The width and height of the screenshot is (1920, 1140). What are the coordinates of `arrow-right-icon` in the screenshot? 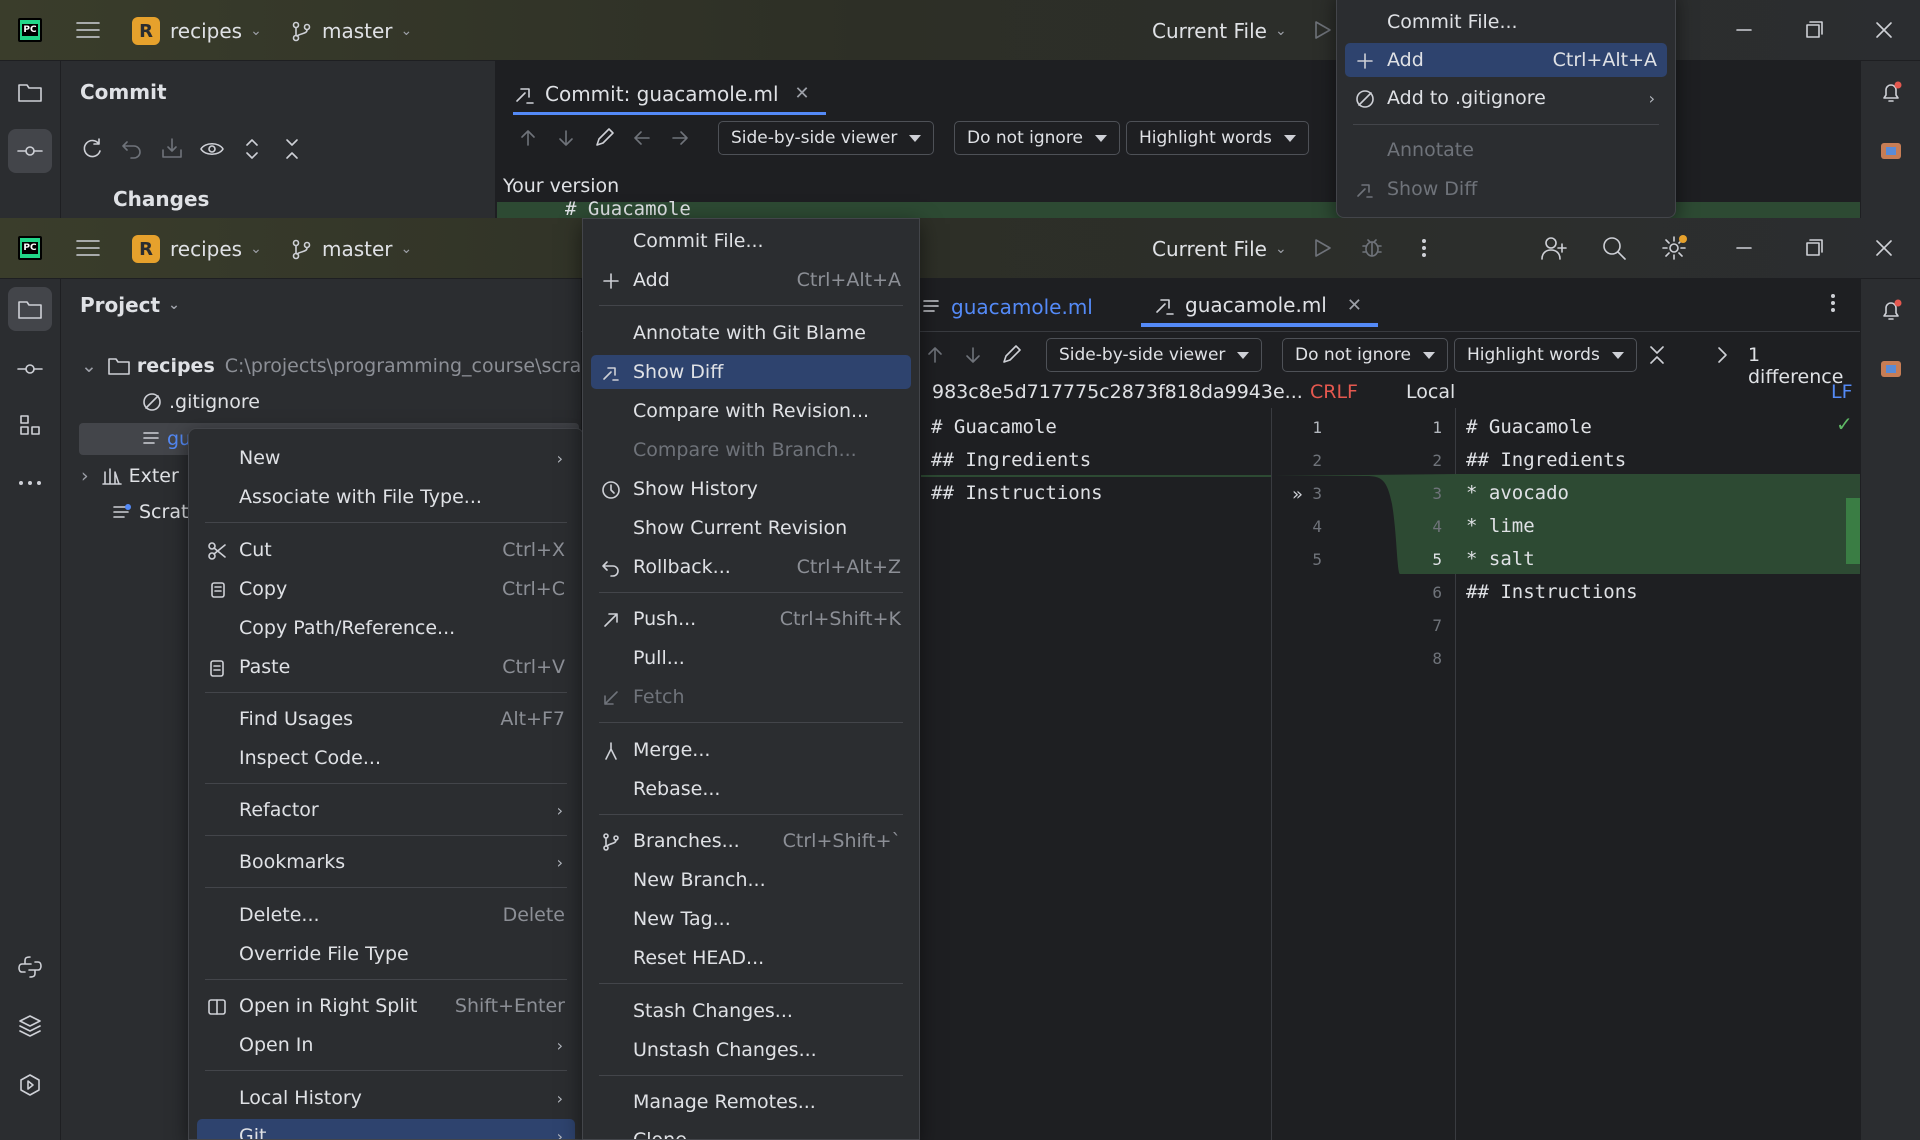 It's located at (680, 138).